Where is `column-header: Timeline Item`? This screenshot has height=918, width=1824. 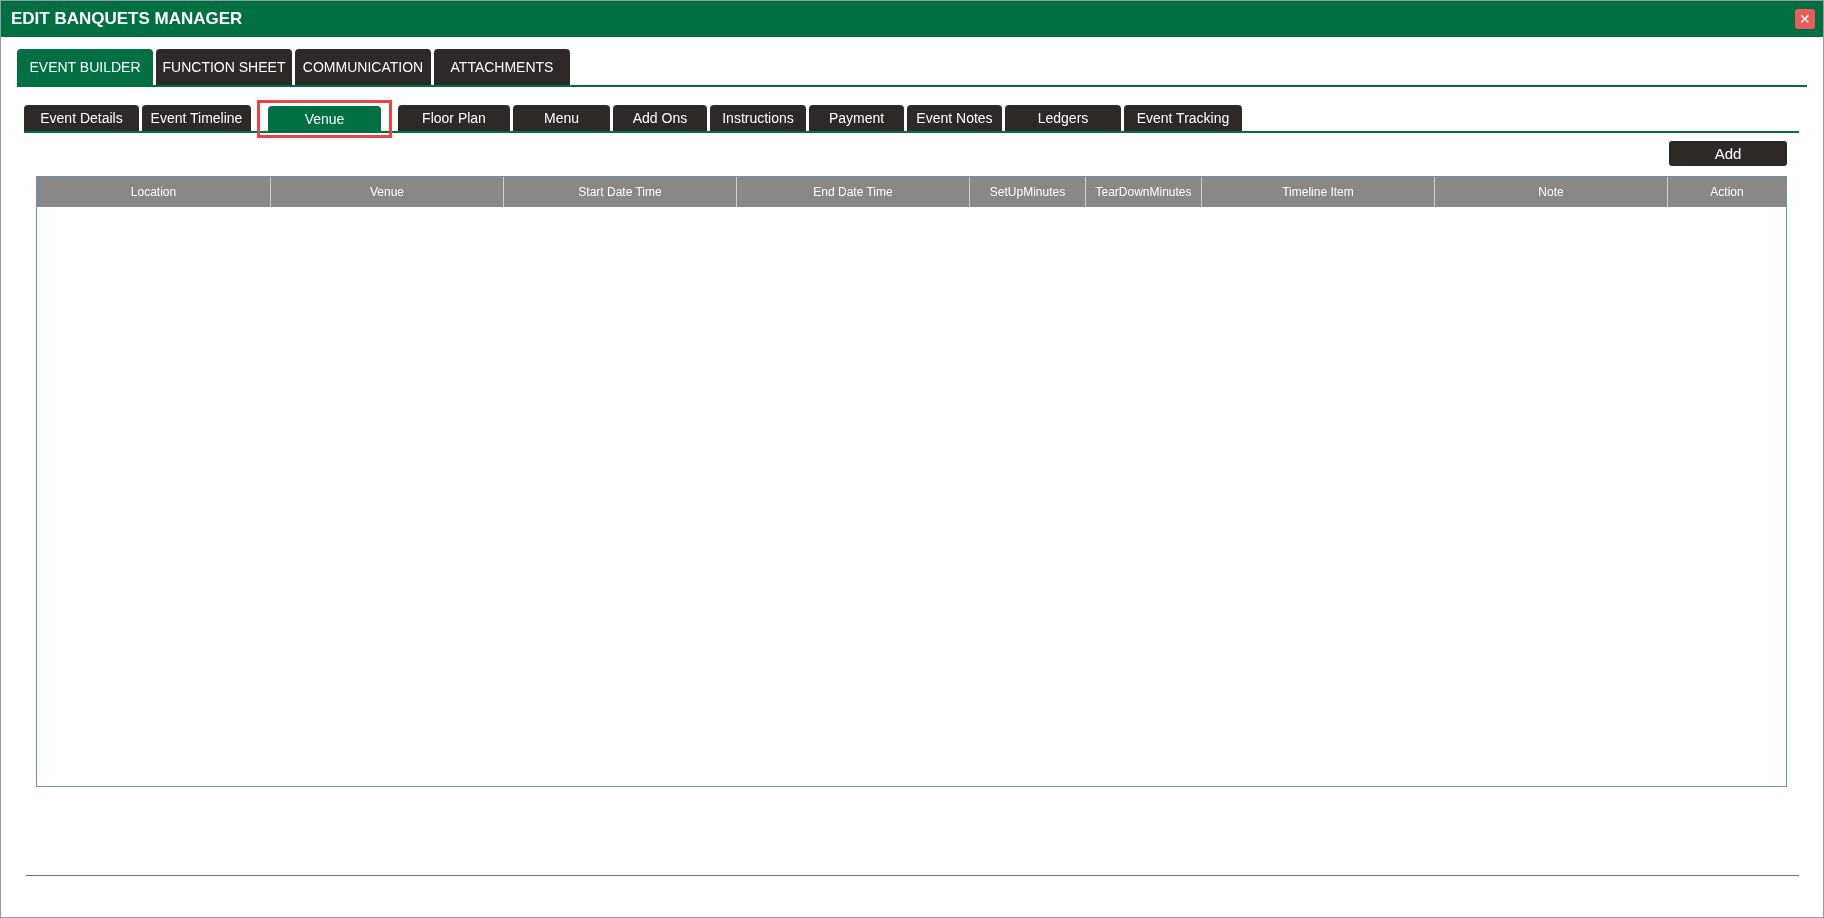
column-header: Timeline Item is located at coordinates (1317, 192).